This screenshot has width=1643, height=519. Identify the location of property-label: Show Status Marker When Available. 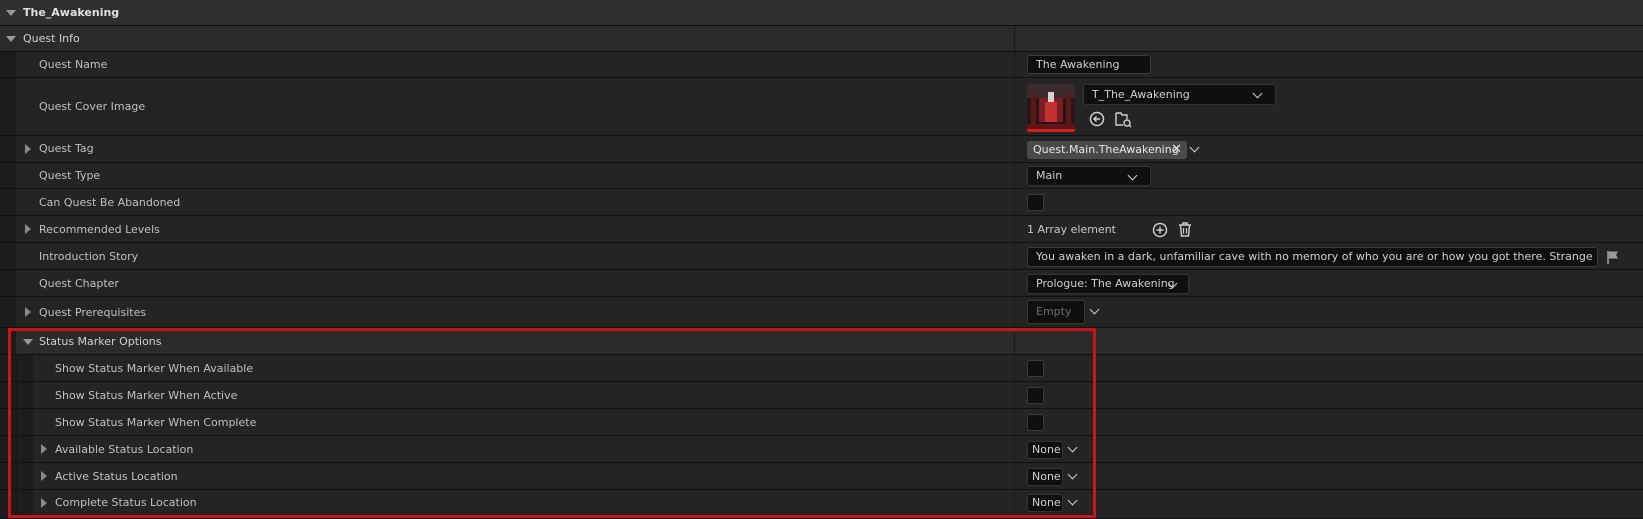
(154, 368).